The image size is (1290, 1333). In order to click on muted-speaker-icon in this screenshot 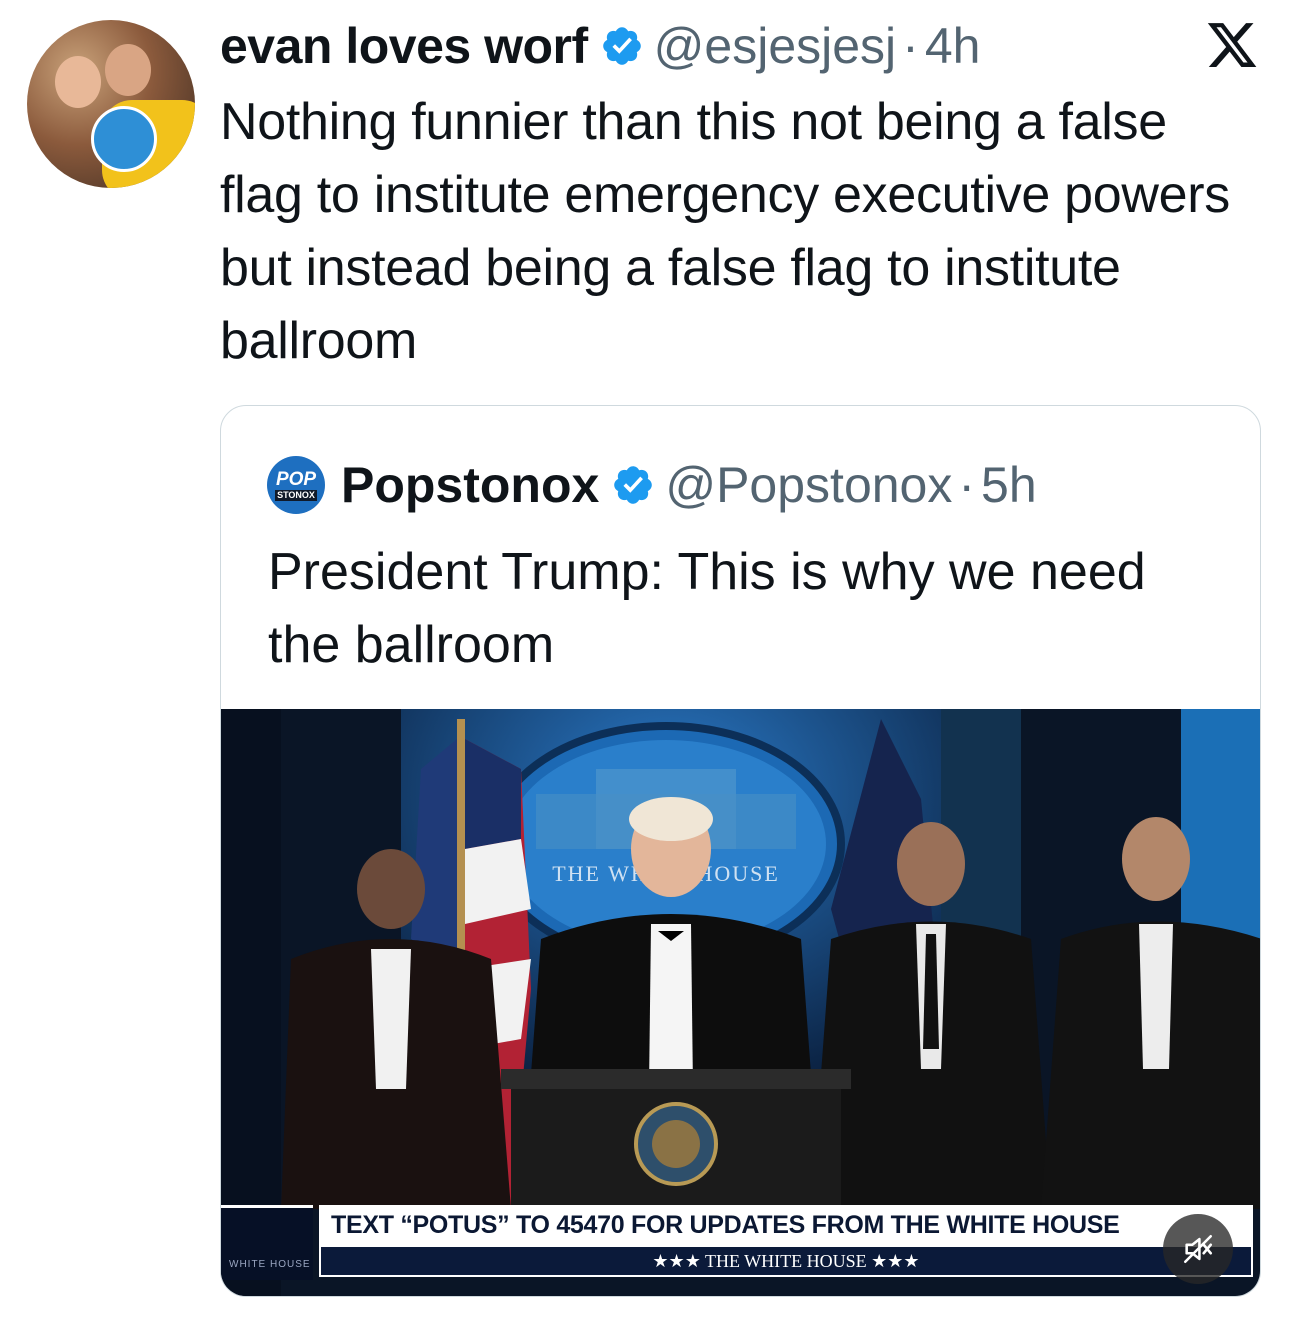, I will do `click(1198, 1249)`.